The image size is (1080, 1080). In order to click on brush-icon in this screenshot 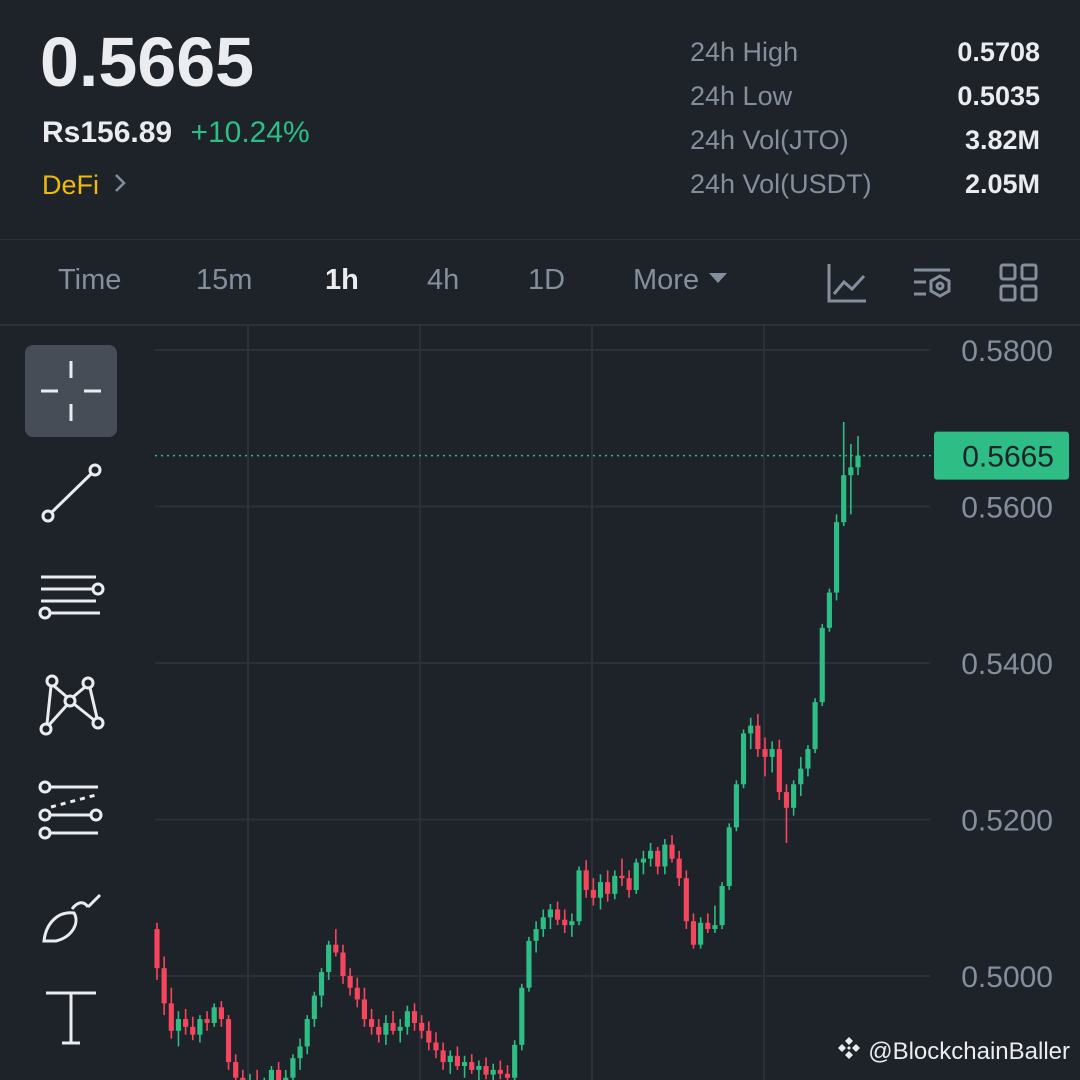, I will do `click(71, 914)`.